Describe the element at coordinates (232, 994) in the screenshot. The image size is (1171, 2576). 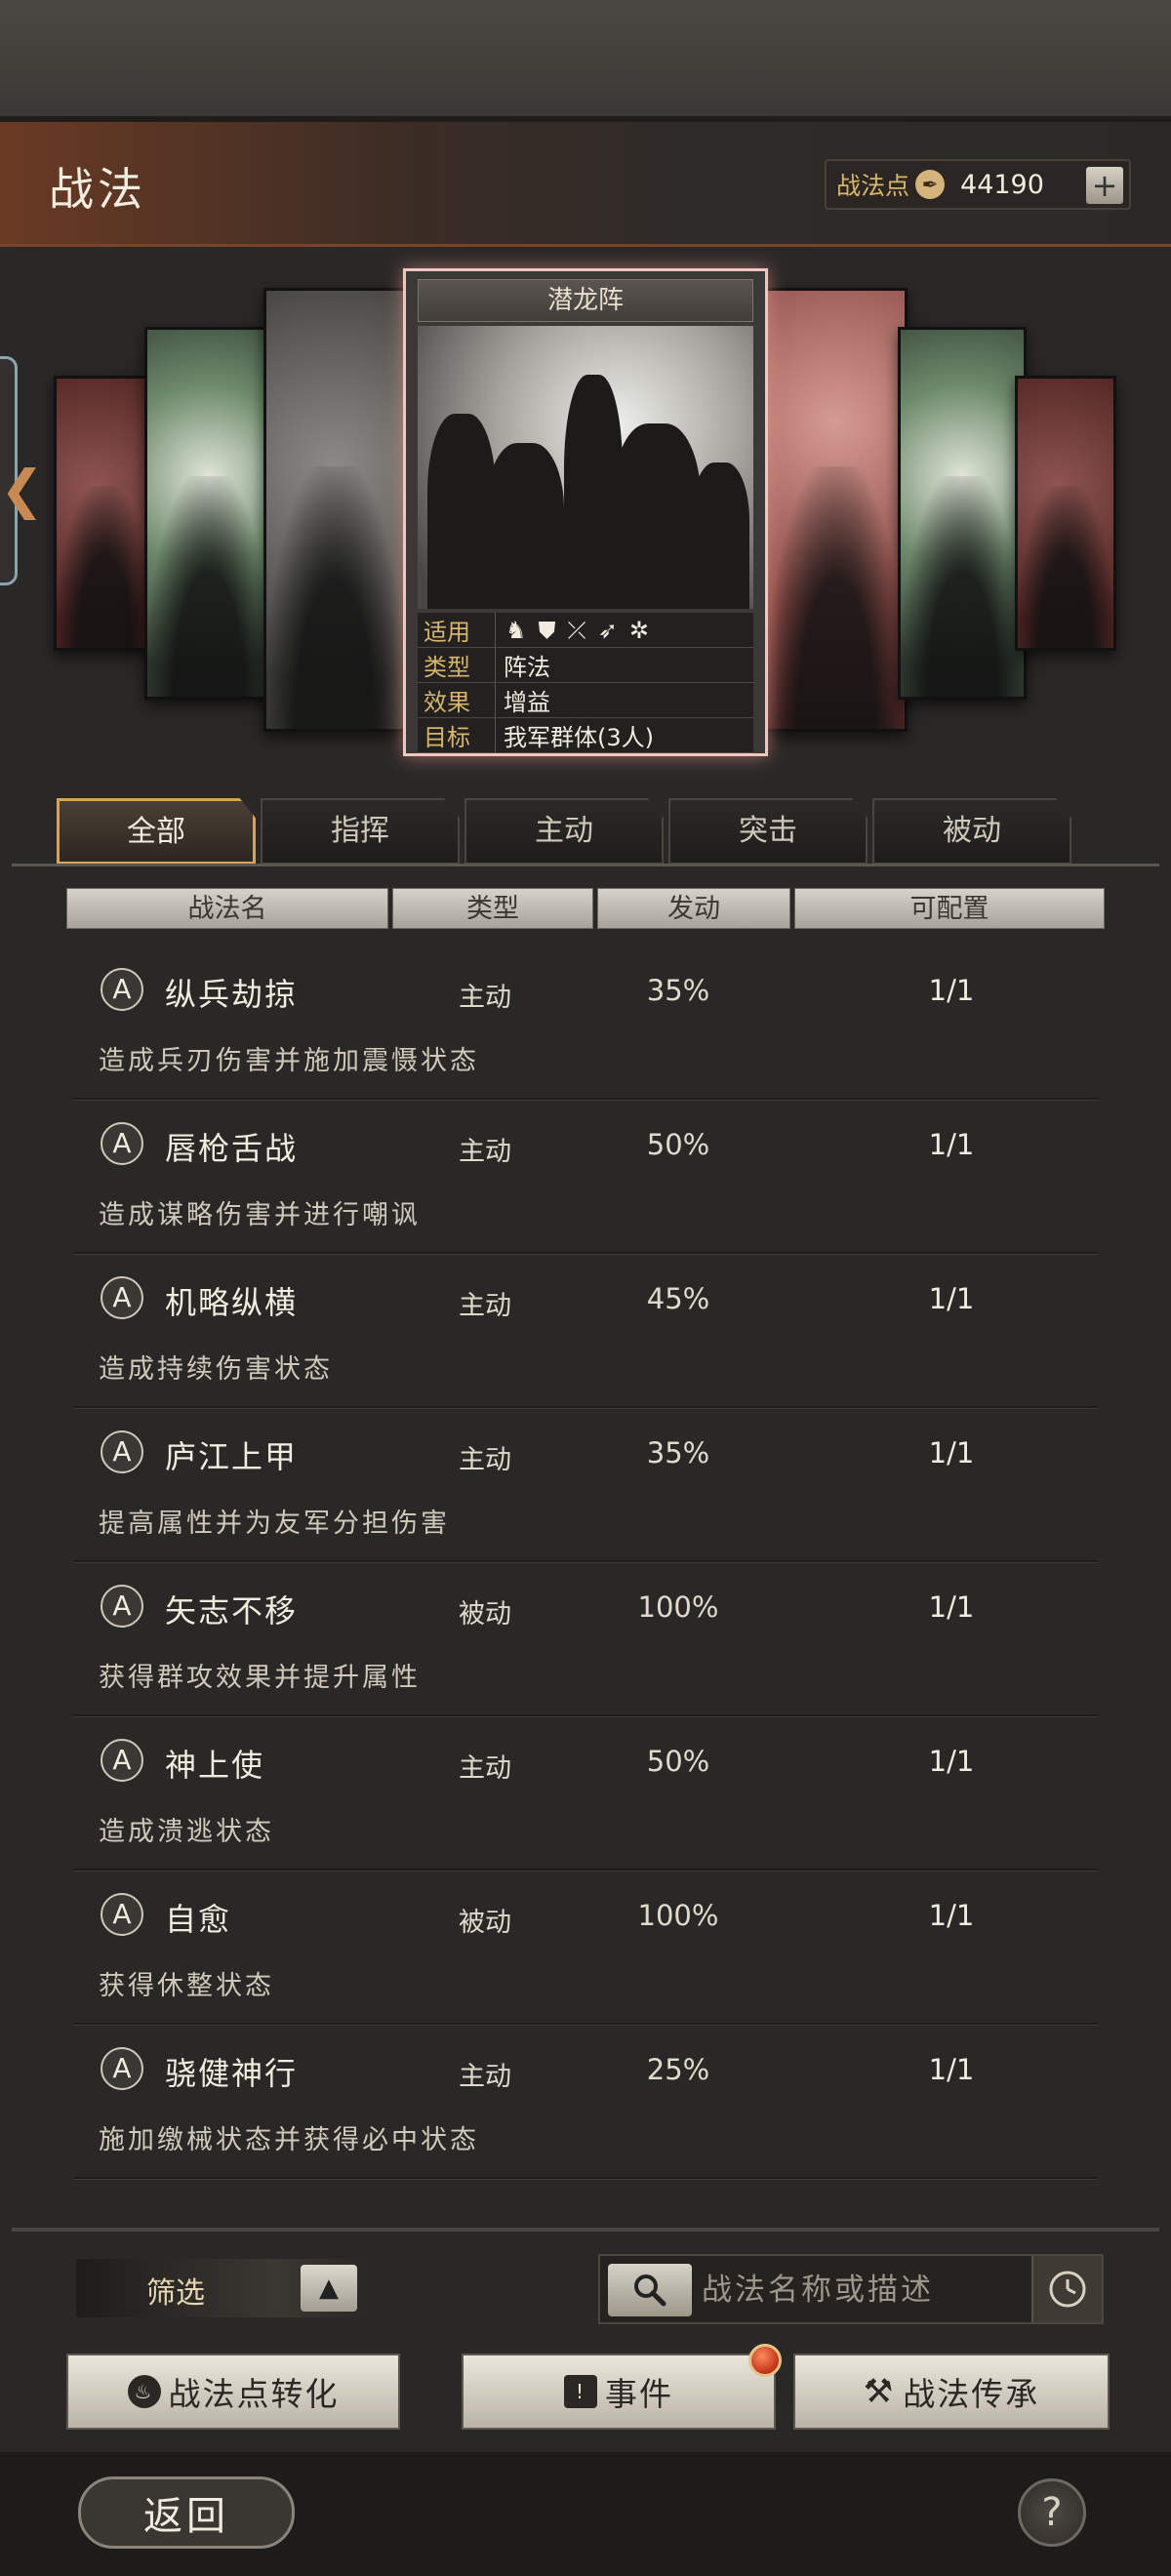
I see `tactic-name: 纵兵劫掠` at that location.